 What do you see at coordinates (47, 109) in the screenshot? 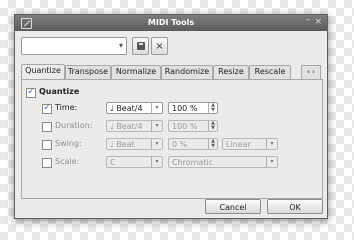
I see `time-checkbox` at bounding box center [47, 109].